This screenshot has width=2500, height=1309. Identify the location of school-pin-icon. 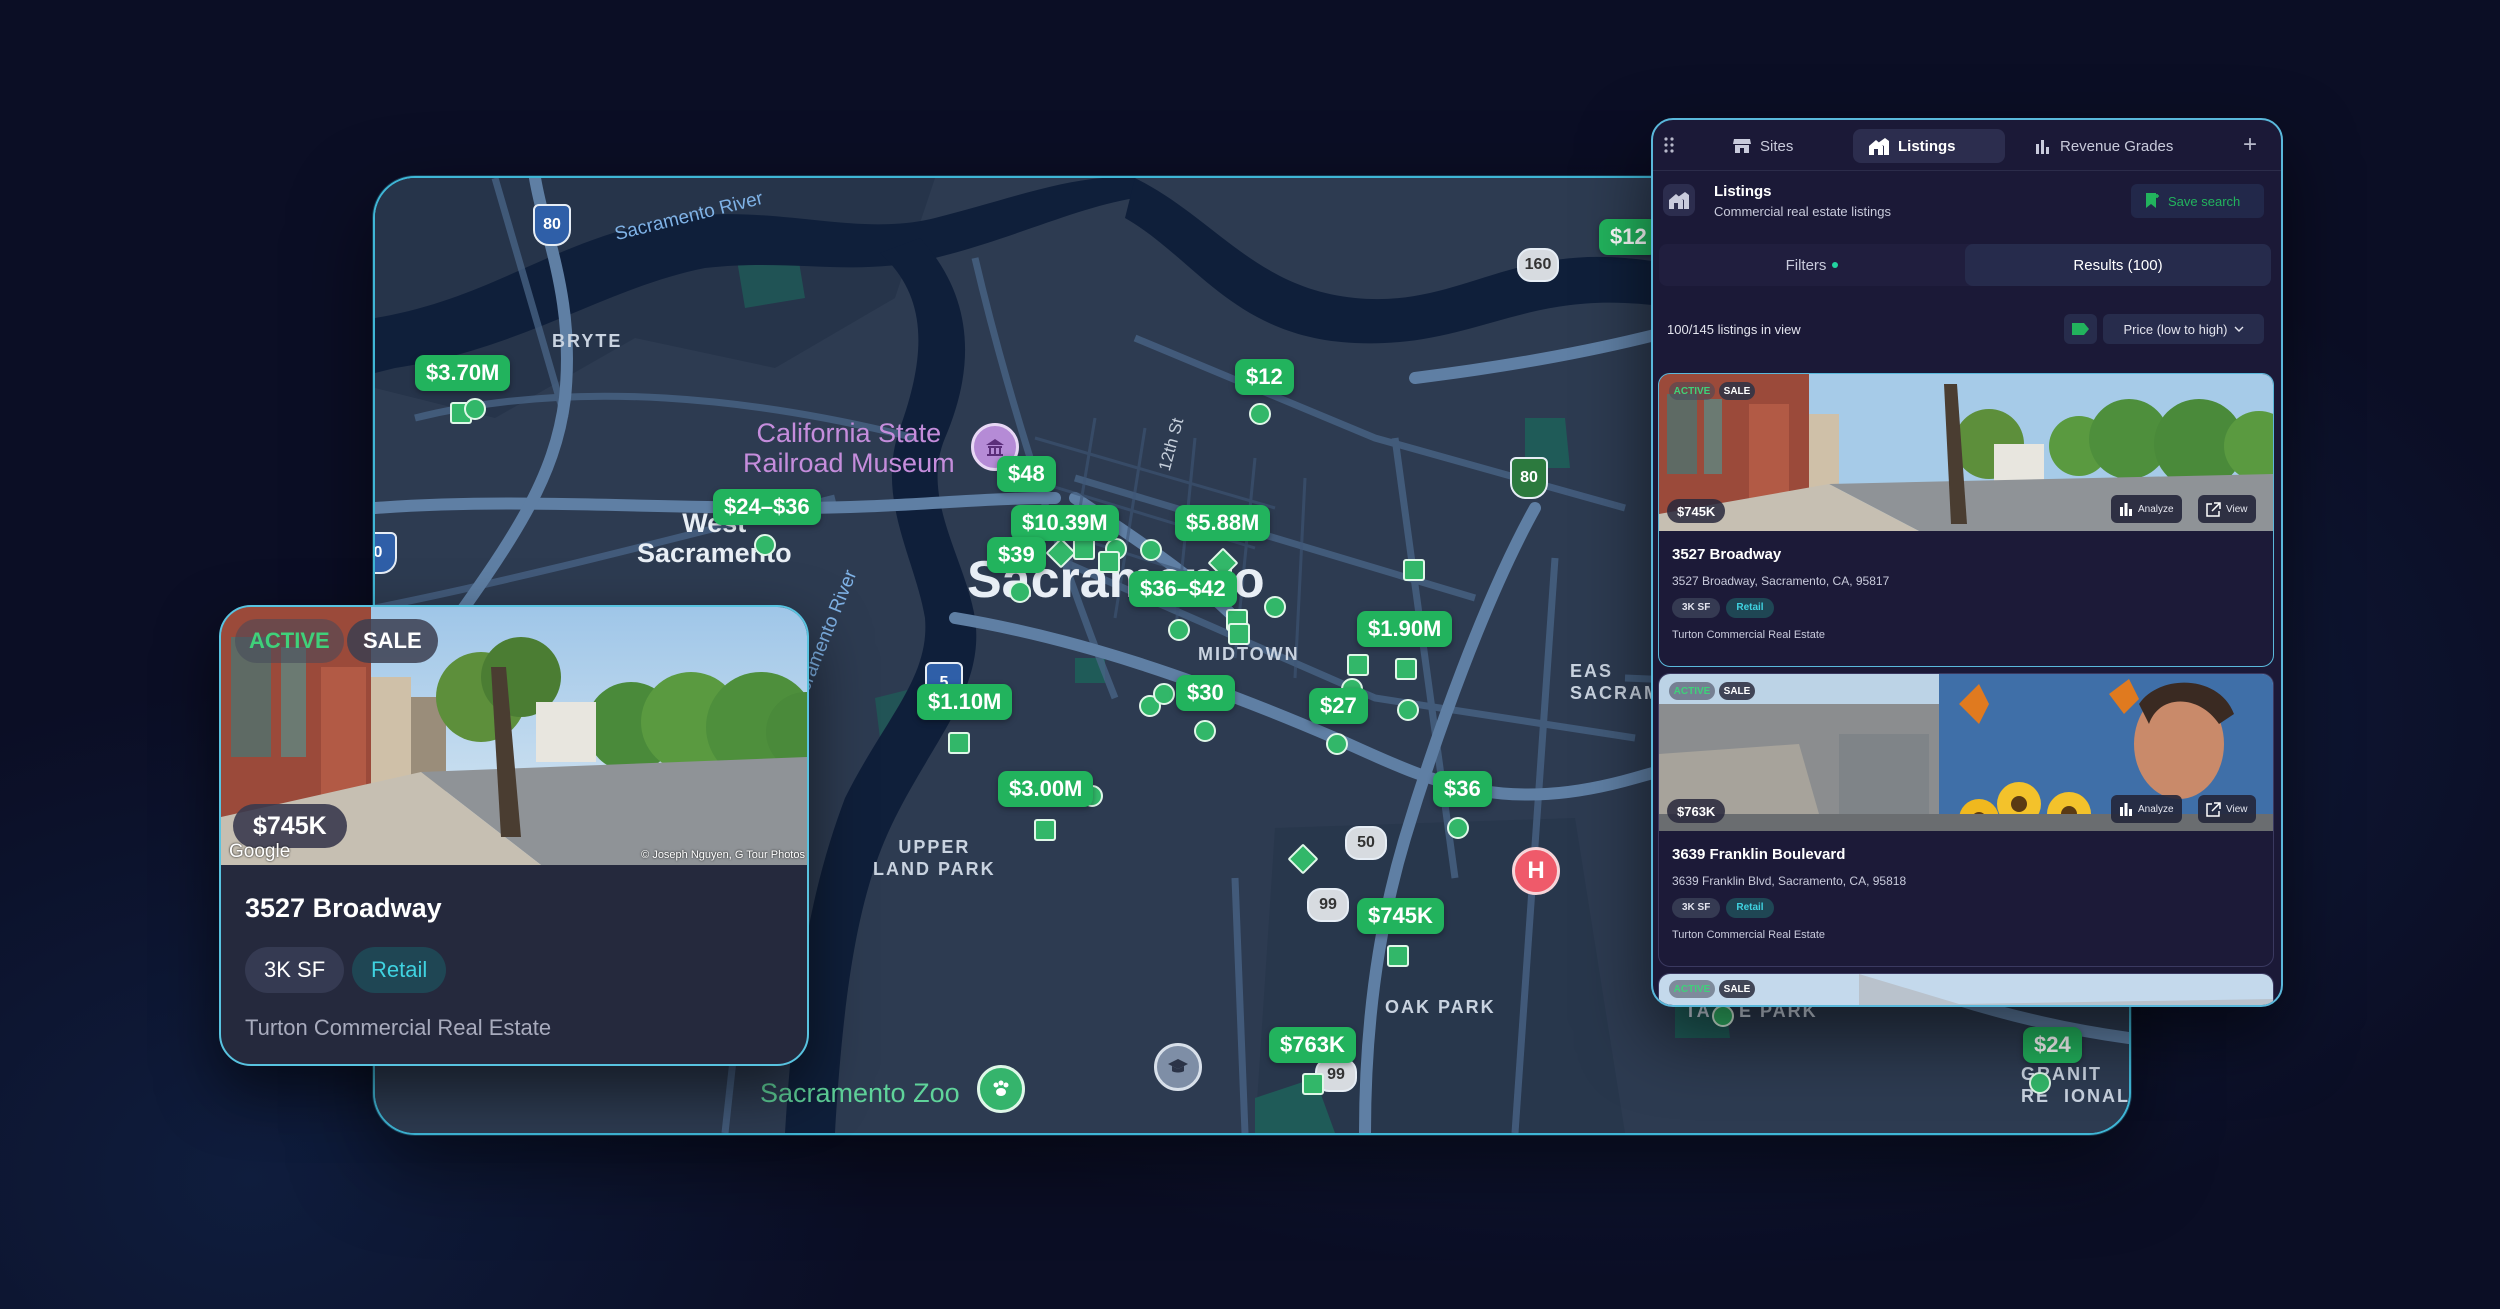
(1178, 1067).